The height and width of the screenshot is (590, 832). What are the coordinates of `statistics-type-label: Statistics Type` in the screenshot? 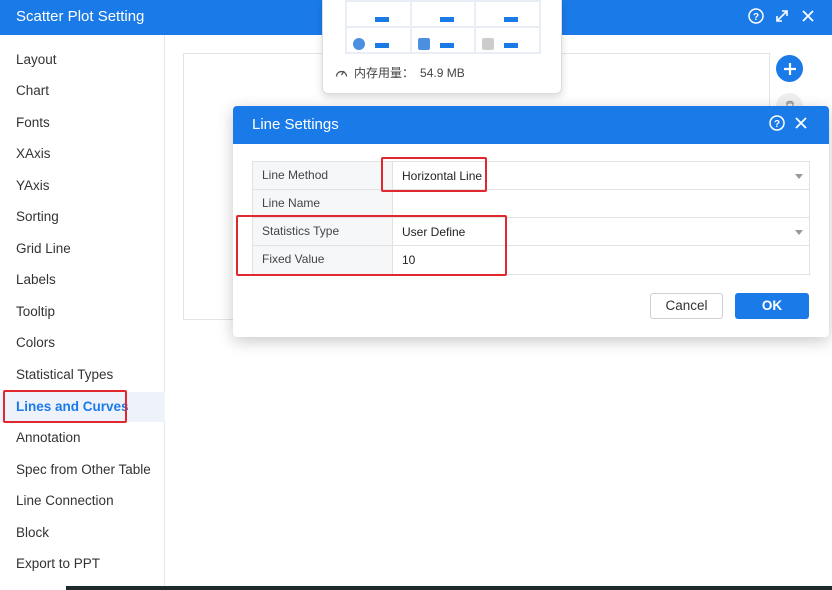 It's located at (323, 231).